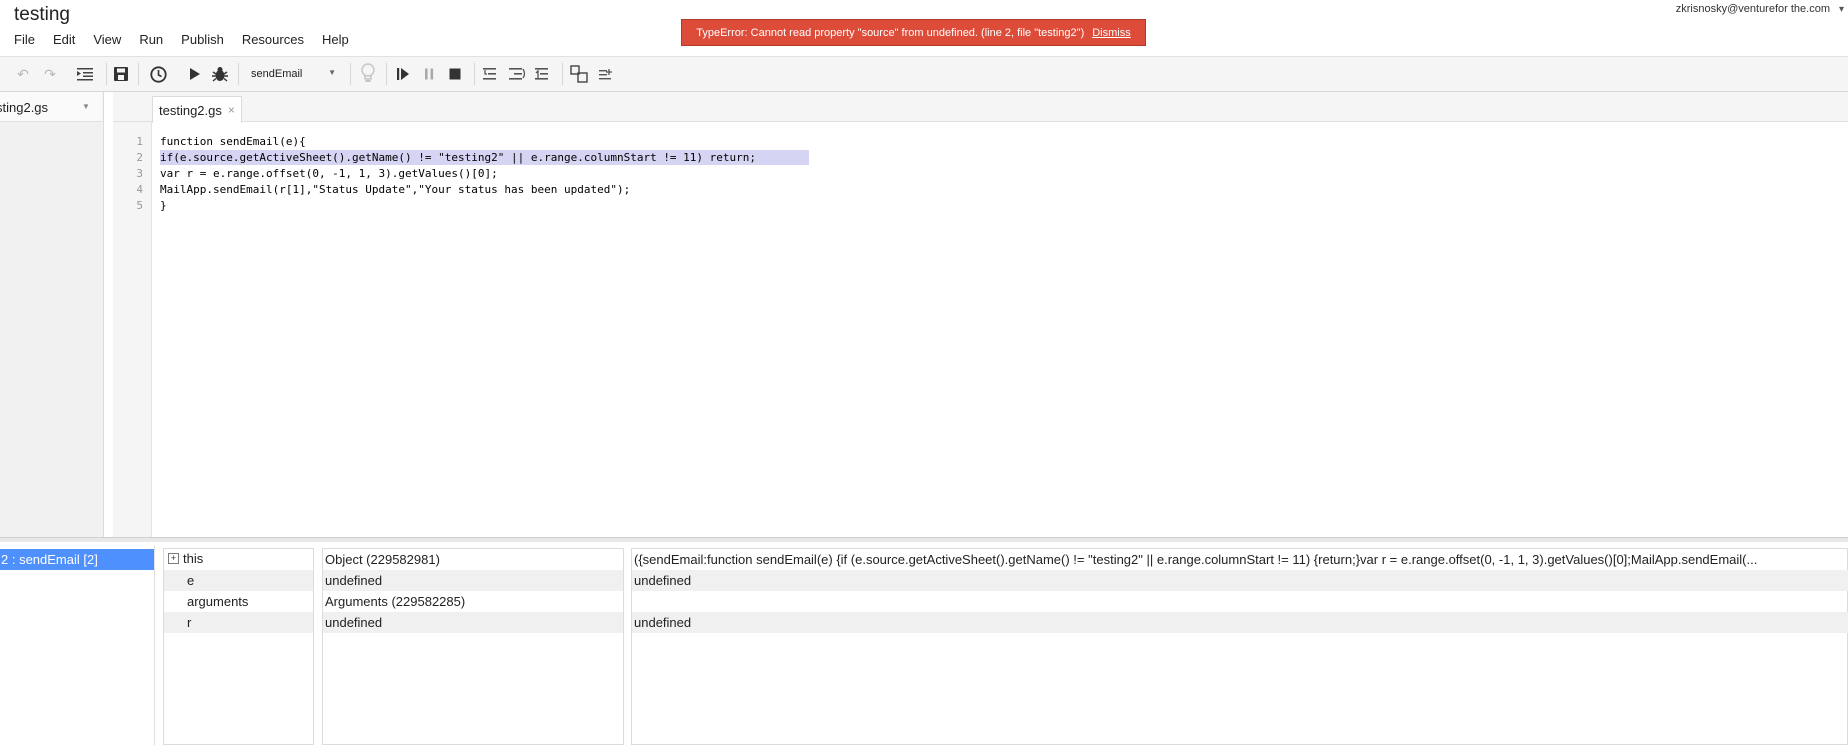  What do you see at coordinates (980, 107) in the screenshot?
I see `editor-tab-strip` at bounding box center [980, 107].